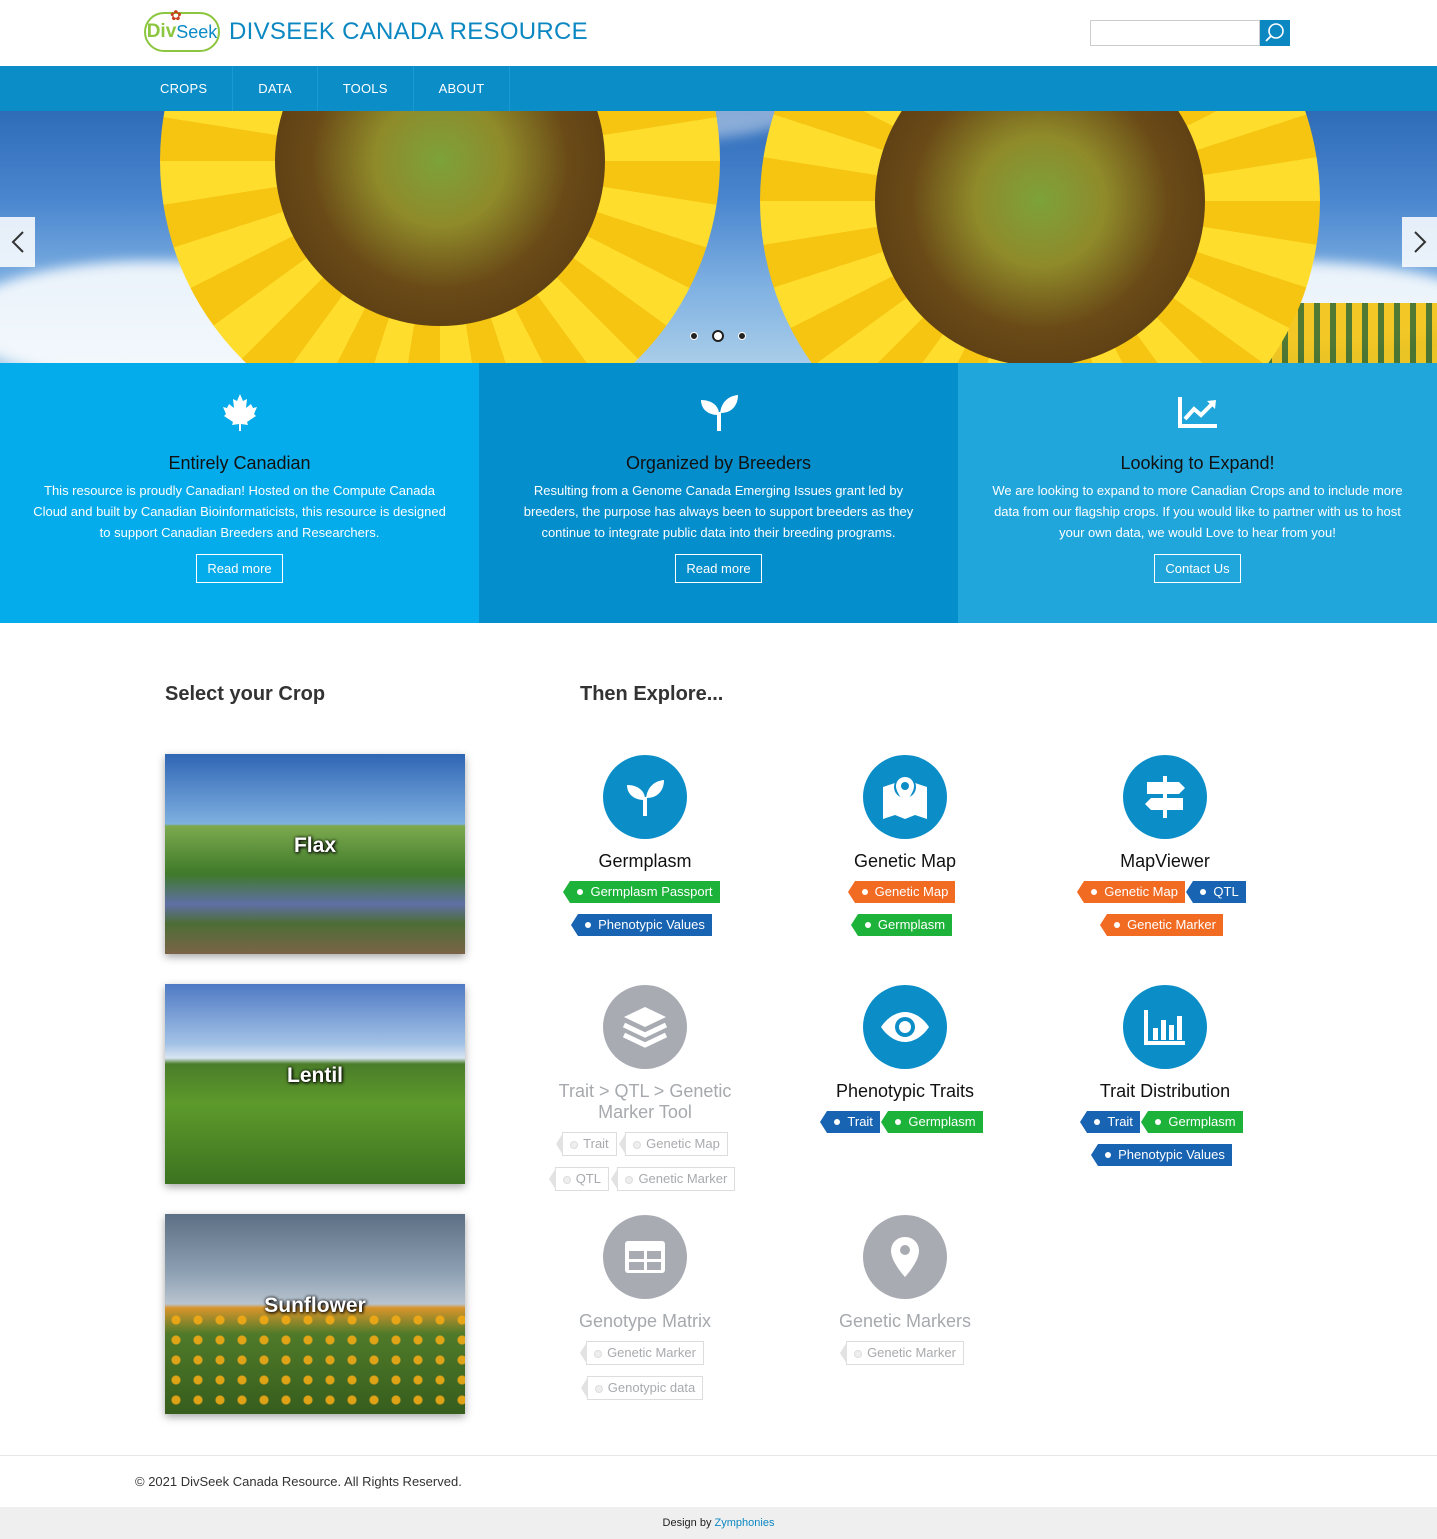 The width and height of the screenshot is (1437, 1539). I want to click on tag-list: Trait Germplasm, so click(905, 1127).